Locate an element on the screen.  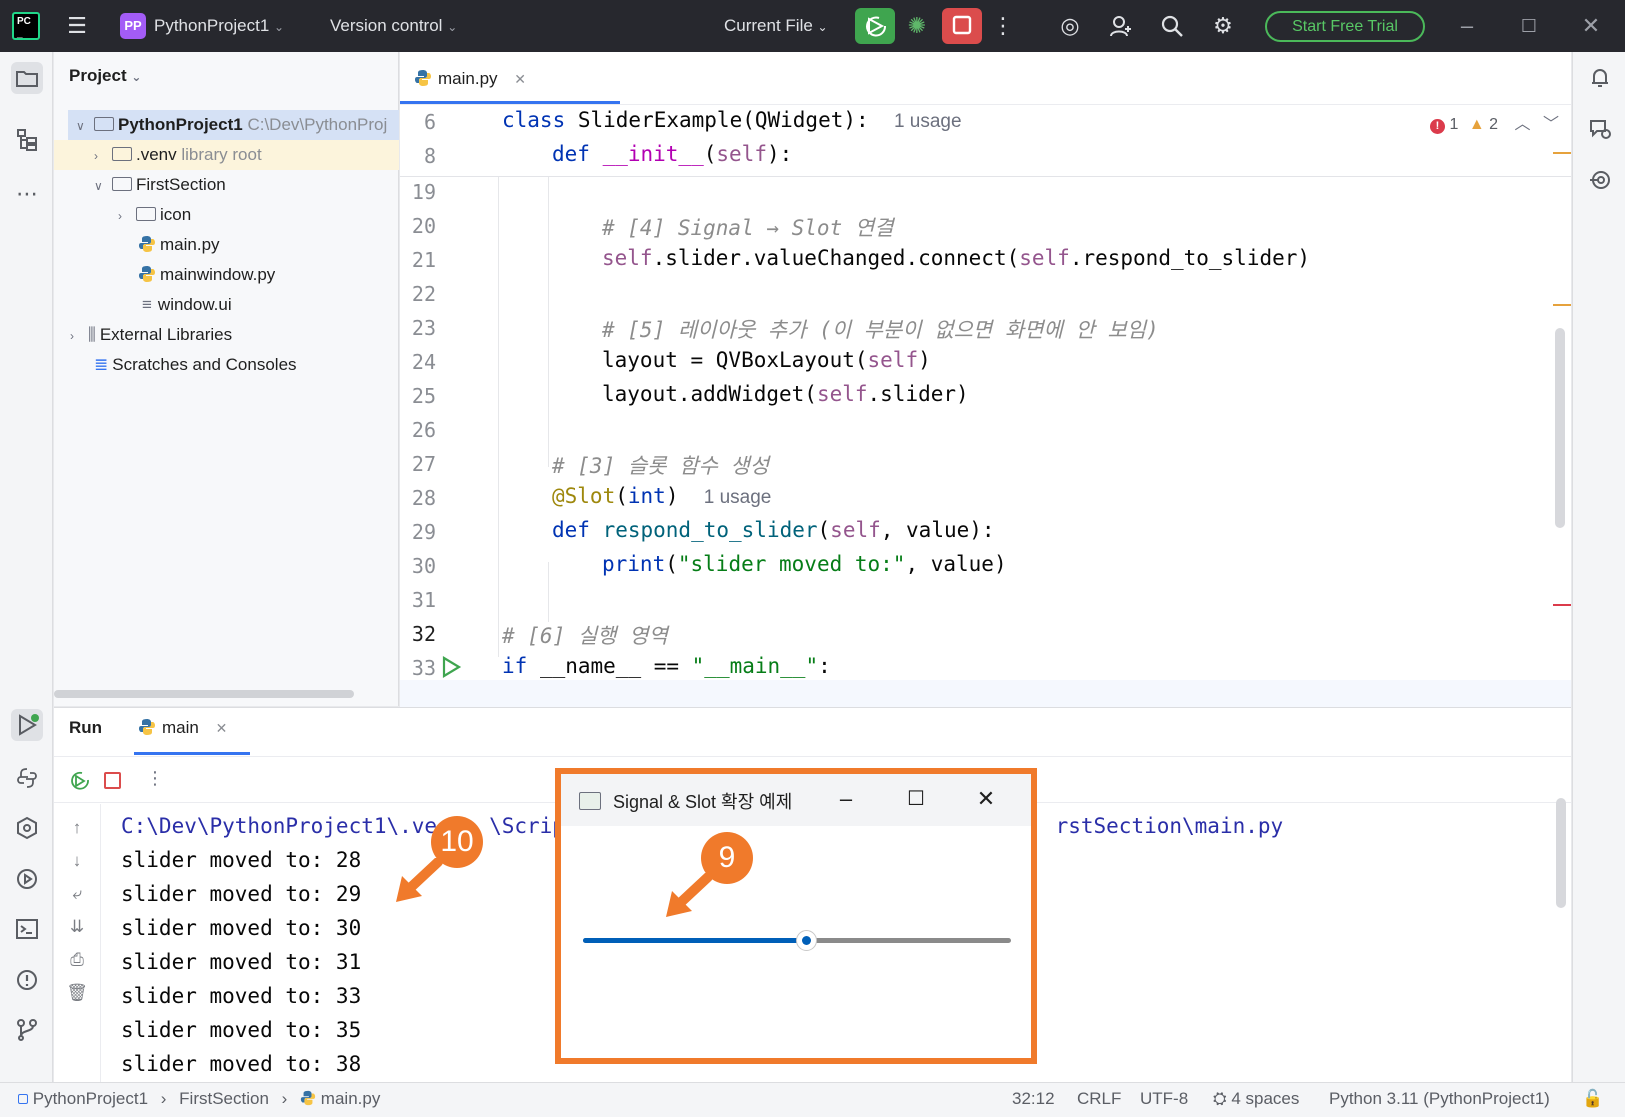
inspection-widget: ! 1 ▲ 2 ︿ ﹀ is located at coordinates (1494, 122).